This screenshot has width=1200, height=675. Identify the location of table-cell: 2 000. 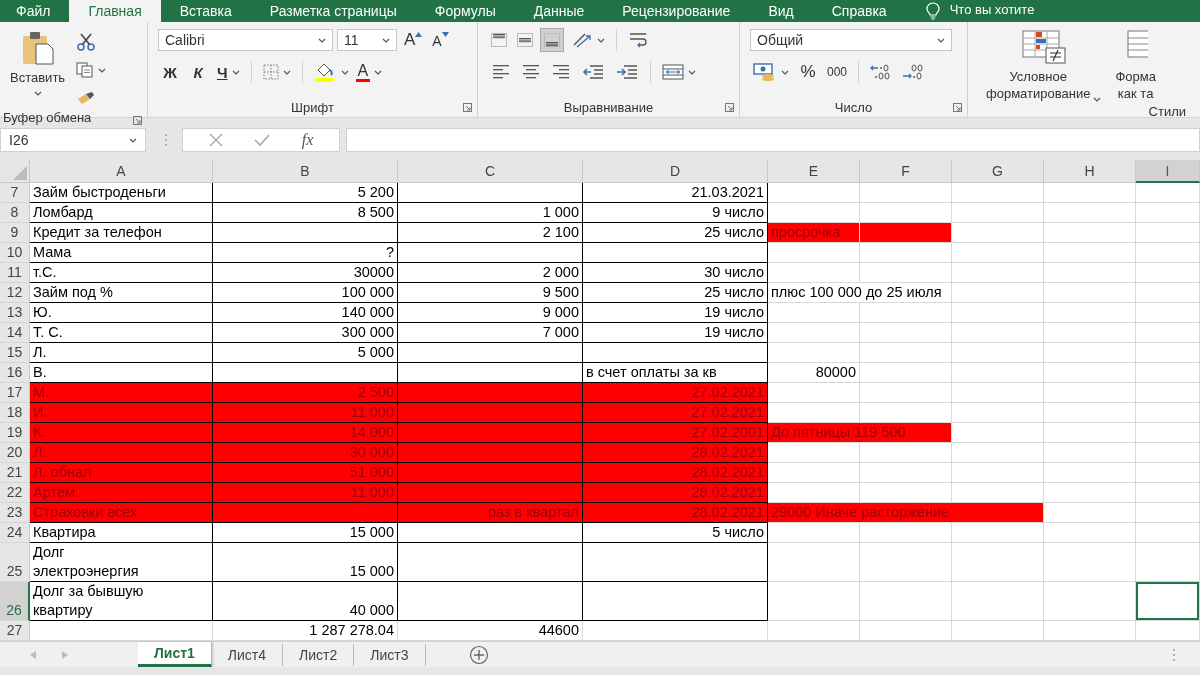
(490, 273).